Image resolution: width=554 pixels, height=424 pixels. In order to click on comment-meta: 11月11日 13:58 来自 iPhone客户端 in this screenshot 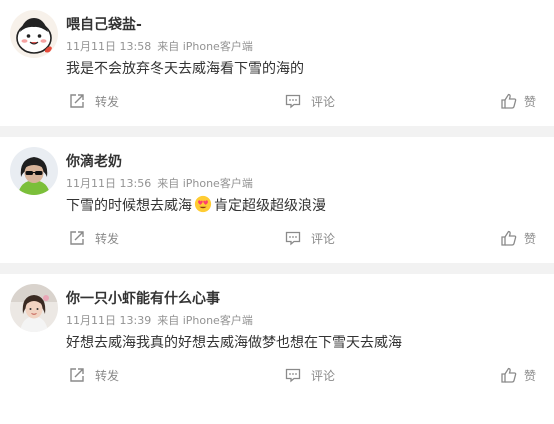, I will do `click(159, 46)`.